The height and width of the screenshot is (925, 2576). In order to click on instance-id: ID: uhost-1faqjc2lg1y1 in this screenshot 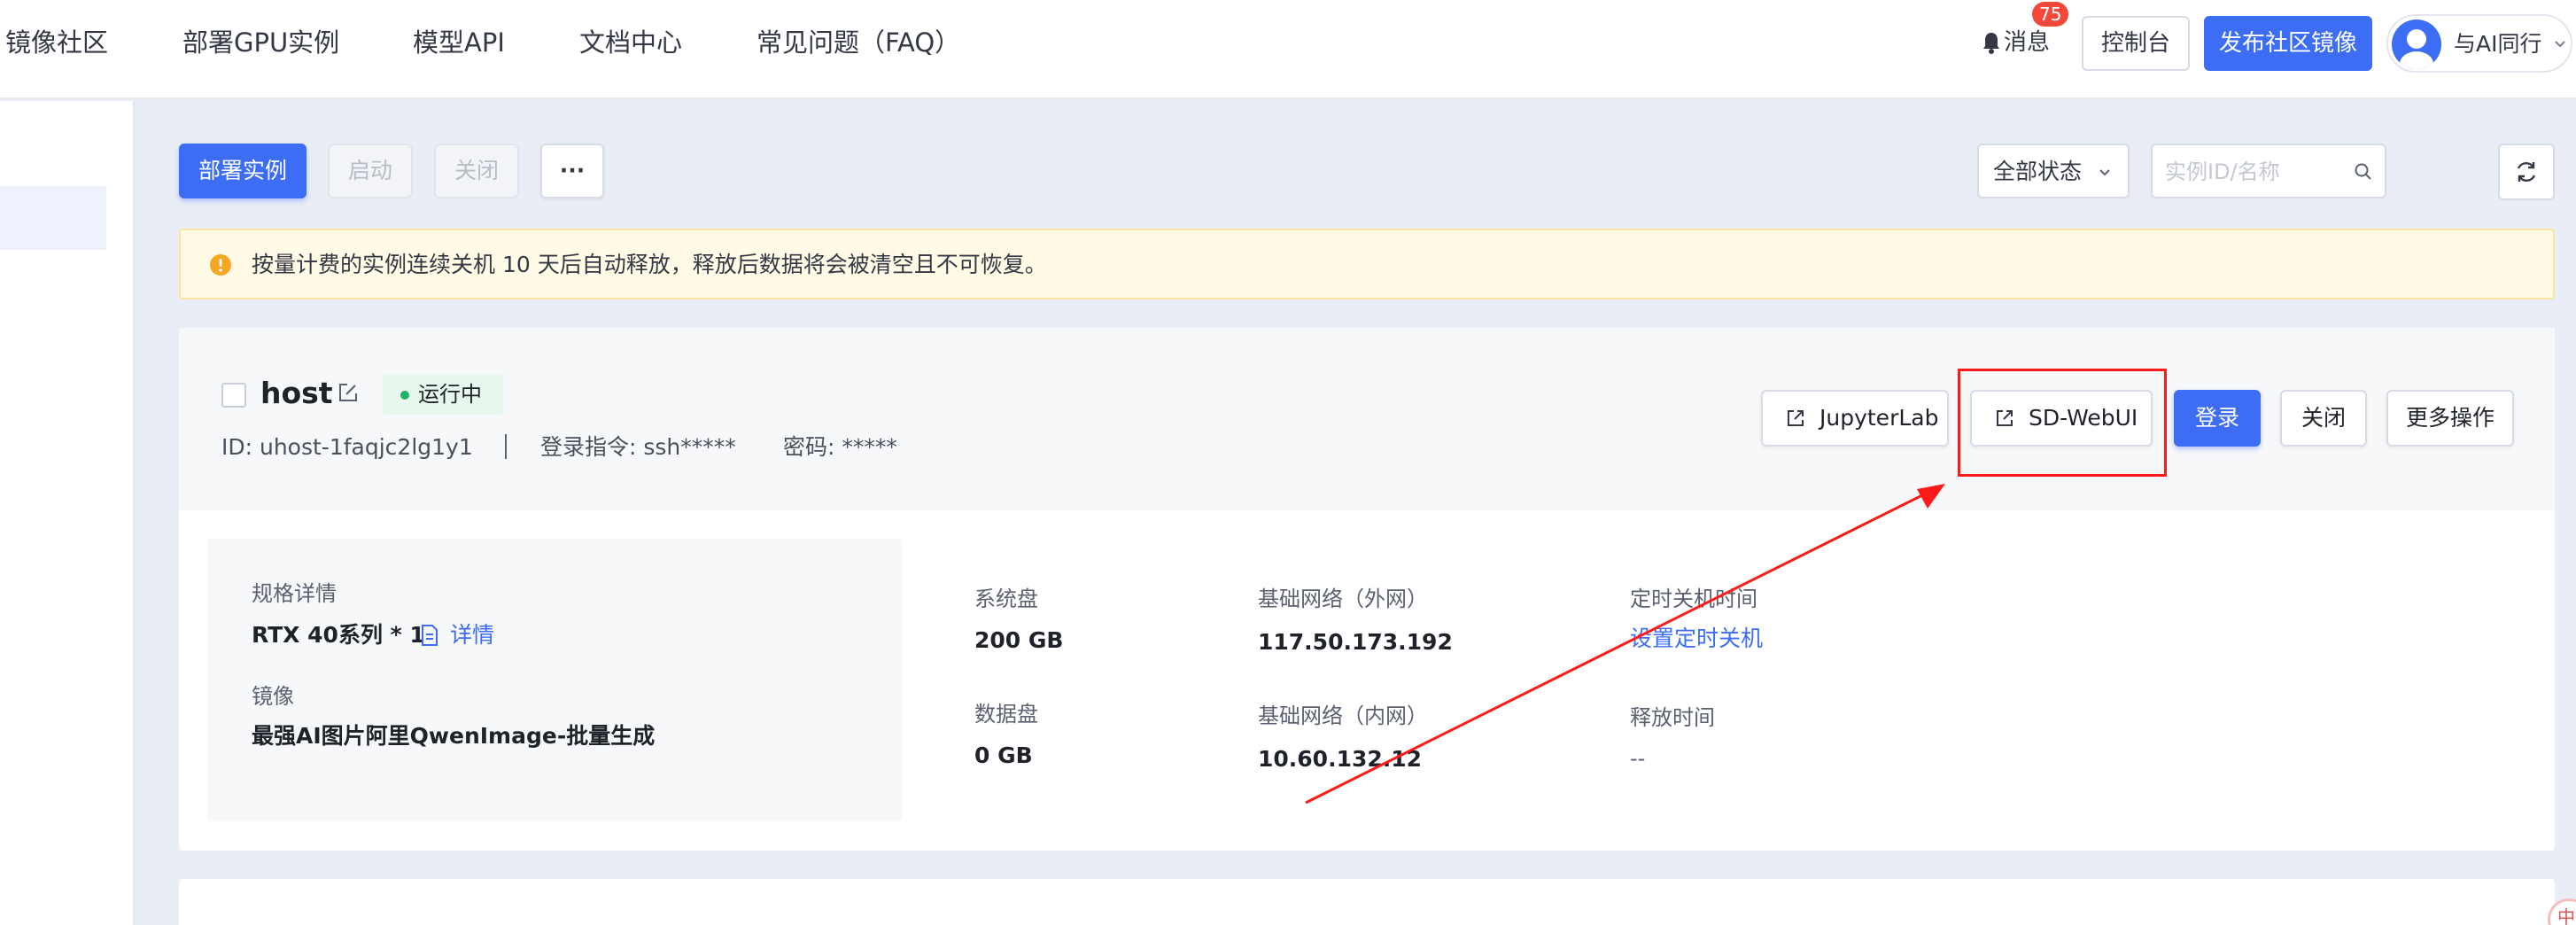, I will do `click(347, 447)`.